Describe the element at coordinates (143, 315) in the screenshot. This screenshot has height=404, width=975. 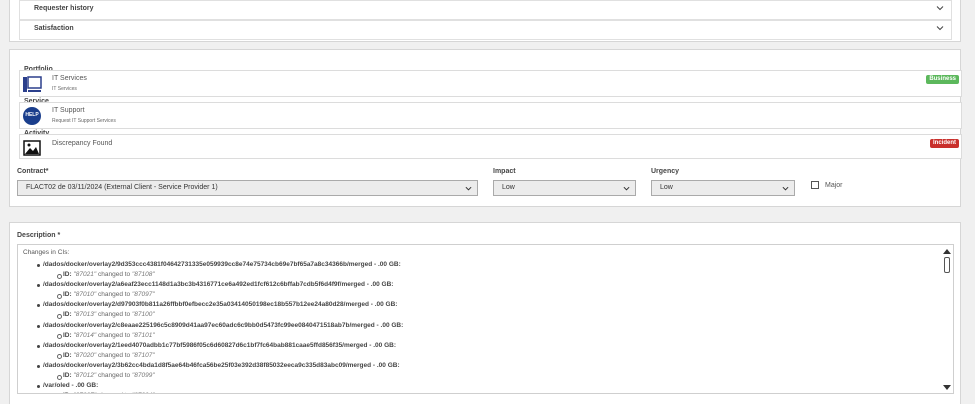
I see `id-to-value: "87100"` at that location.